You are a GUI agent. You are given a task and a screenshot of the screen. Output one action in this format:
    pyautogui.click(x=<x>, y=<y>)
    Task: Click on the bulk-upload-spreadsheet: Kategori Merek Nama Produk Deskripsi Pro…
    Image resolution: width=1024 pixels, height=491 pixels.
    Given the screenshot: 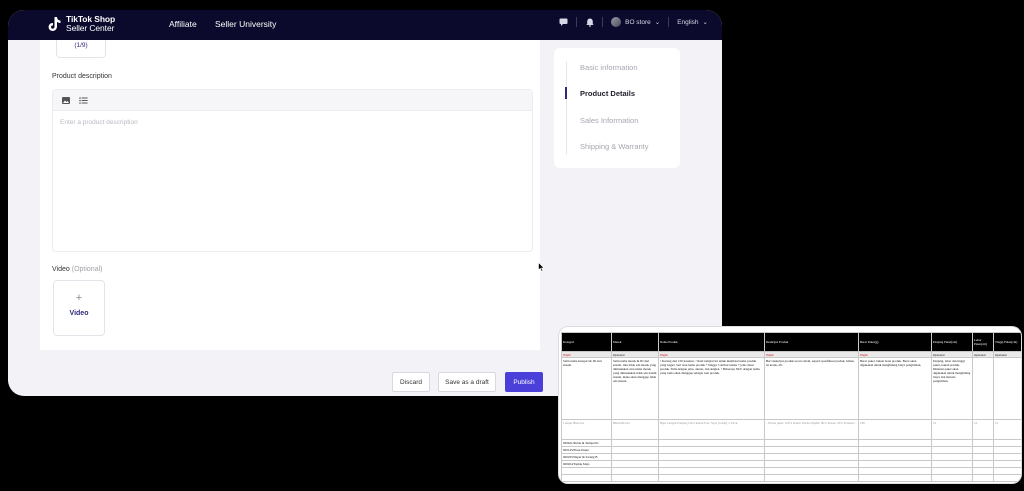 What is the action you would take?
    pyautogui.click(x=790, y=405)
    